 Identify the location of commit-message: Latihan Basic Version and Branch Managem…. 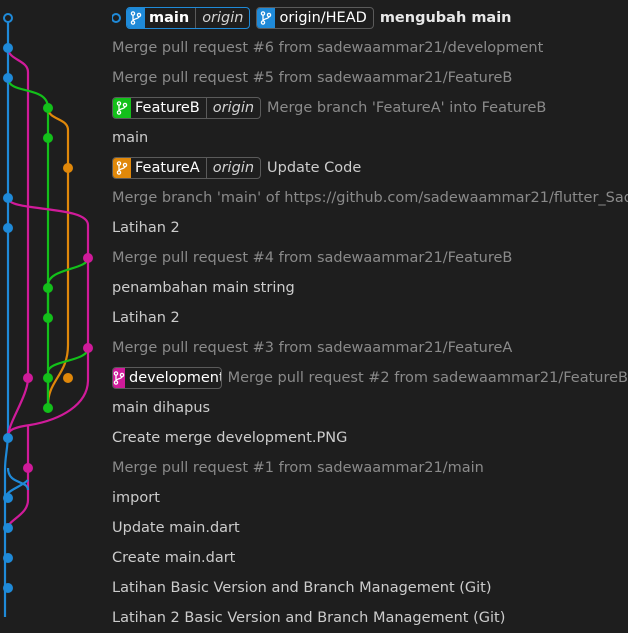
(302, 588).